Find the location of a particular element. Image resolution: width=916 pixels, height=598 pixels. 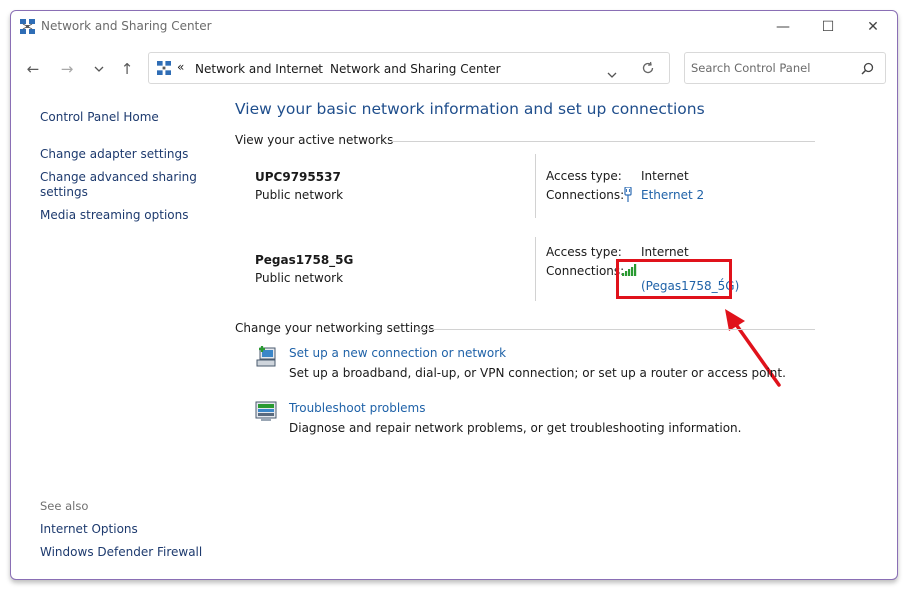

sidebar-item-change-advanced-sharing: Change advanced sharing settings is located at coordinates (120, 185).